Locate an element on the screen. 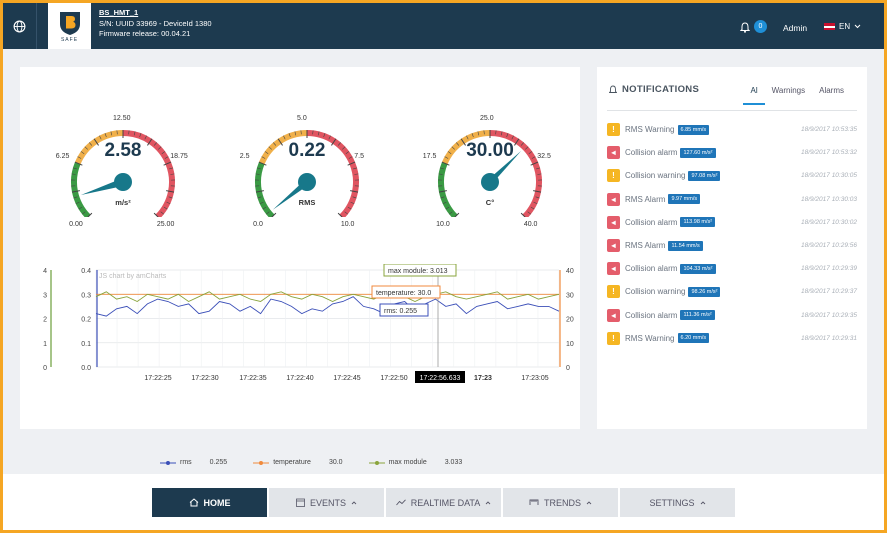 The width and height of the screenshot is (887, 533). x-tick-label: 17:22:50 is located at coordinates (393, 378).